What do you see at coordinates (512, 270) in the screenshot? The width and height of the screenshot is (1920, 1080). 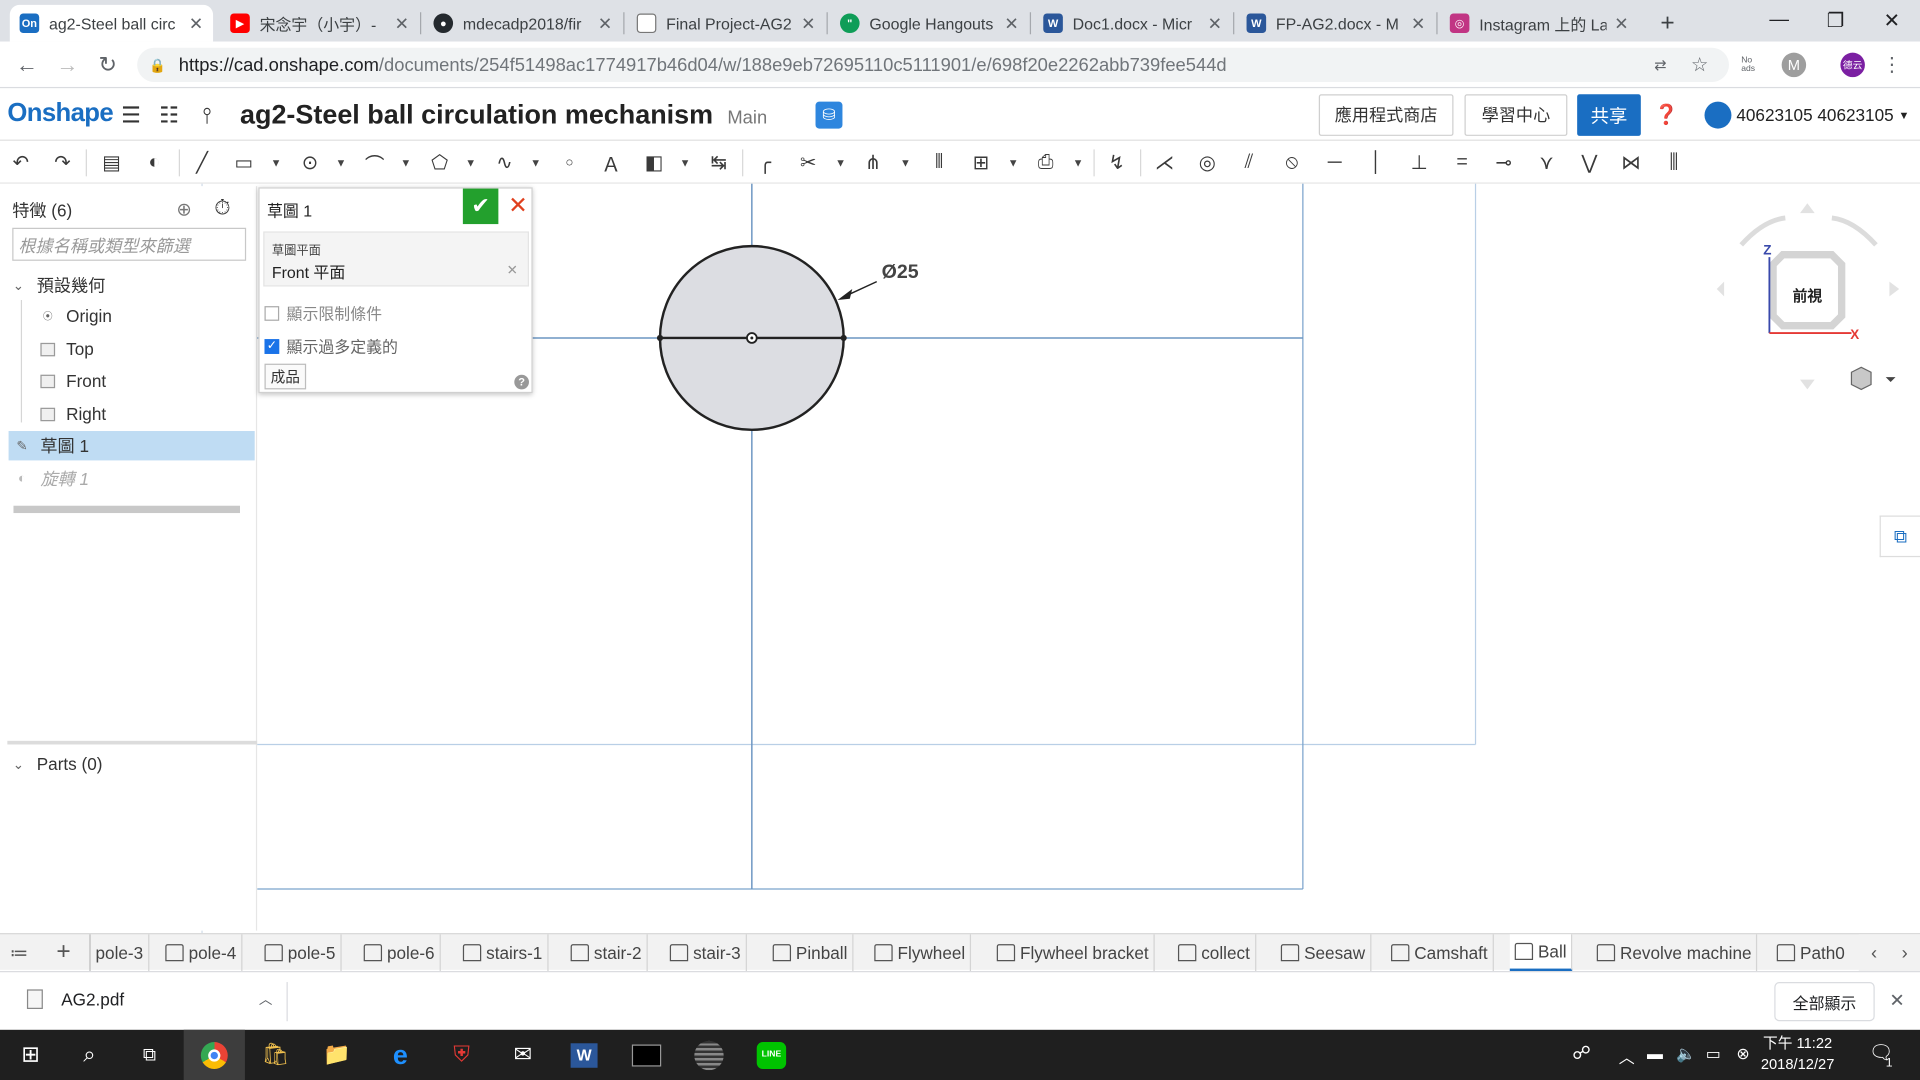 I see `clear-x-icon: ✕` at bounding box center [512, 270].